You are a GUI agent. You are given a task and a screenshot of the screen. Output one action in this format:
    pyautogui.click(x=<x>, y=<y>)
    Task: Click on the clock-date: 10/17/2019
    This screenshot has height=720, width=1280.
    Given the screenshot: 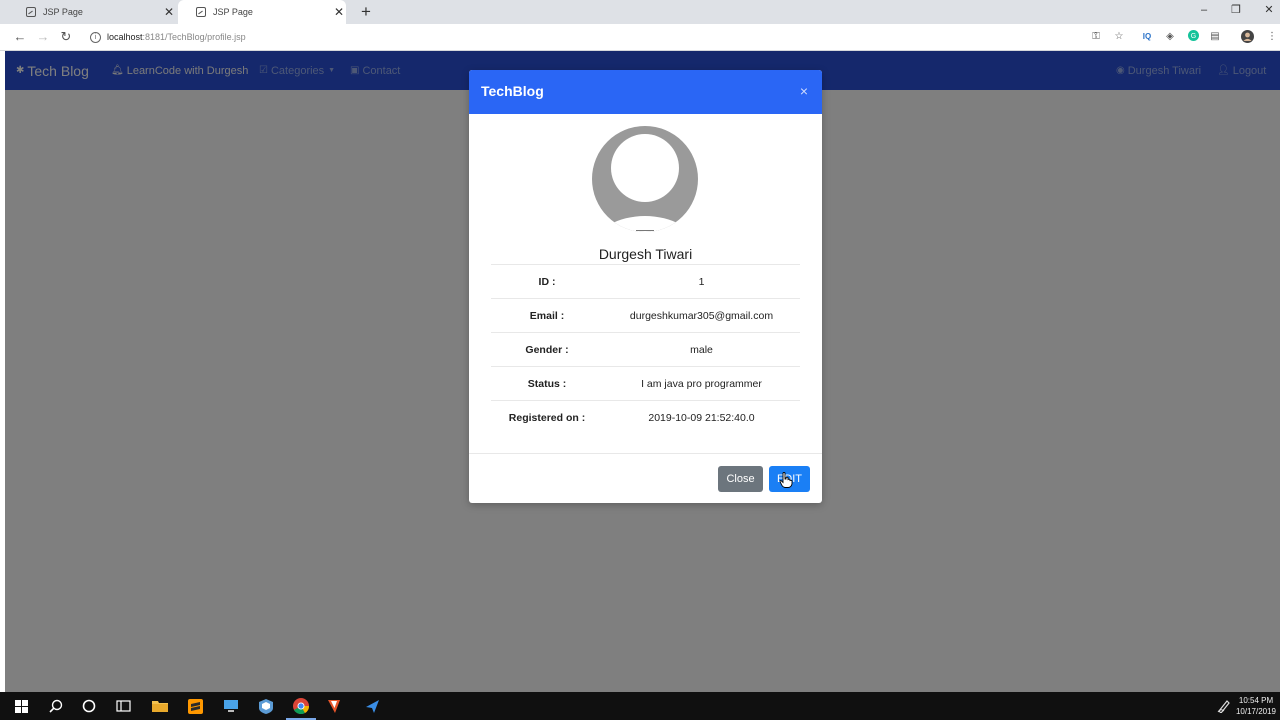 What is the action you would take?
    pyautogui.click(x=1256, y=711)
    